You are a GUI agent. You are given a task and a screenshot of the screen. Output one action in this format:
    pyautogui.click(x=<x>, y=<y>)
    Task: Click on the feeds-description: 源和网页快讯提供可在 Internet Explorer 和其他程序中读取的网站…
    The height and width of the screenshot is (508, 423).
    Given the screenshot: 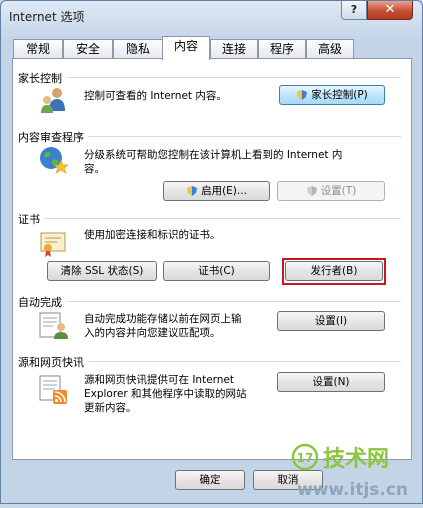 What is the action you would take?
    pyautogui.click(x=165, y=394)
    